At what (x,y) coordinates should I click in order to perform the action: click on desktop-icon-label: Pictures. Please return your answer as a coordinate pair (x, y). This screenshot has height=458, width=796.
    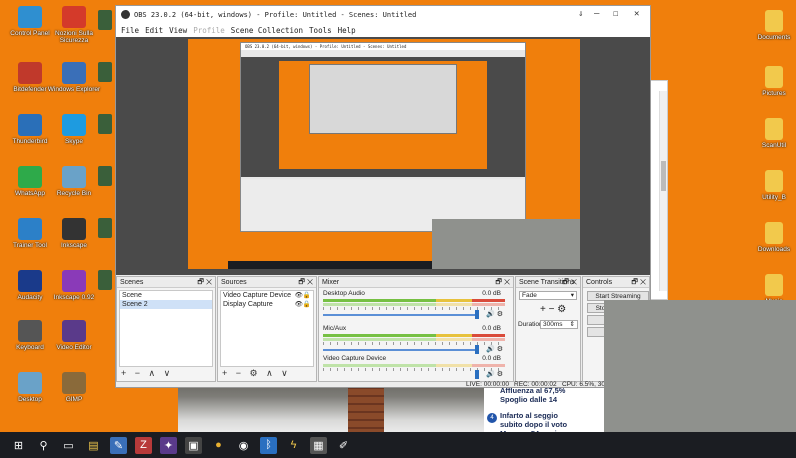
    Looking at the image, I should click on (774, 93).